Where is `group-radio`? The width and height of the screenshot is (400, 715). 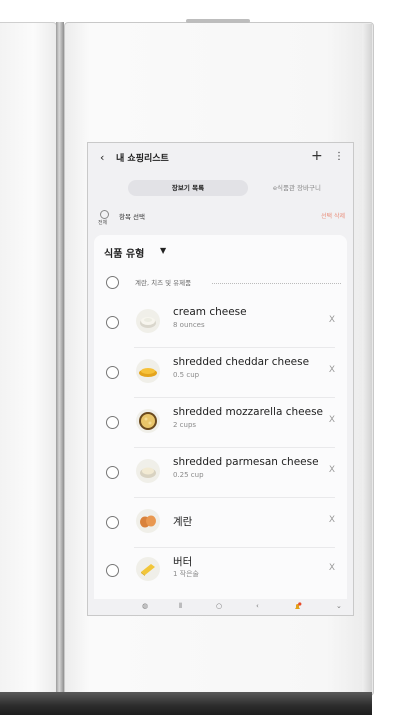
group-radio is located at coordinates (112, 282).